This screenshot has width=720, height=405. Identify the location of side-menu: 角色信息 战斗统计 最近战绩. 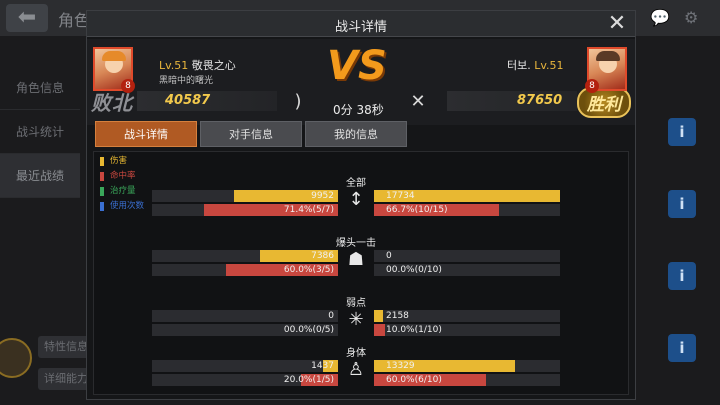
(40, 132).